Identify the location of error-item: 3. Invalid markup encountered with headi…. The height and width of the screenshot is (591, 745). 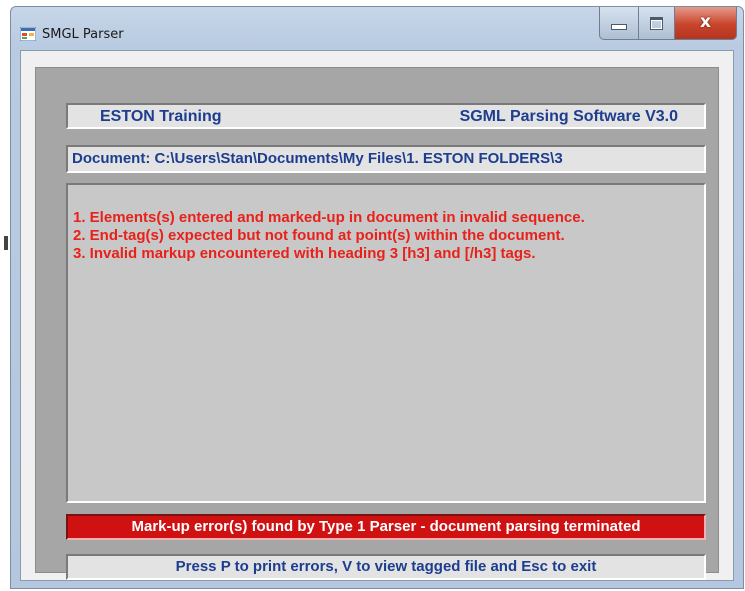
(304, 253).